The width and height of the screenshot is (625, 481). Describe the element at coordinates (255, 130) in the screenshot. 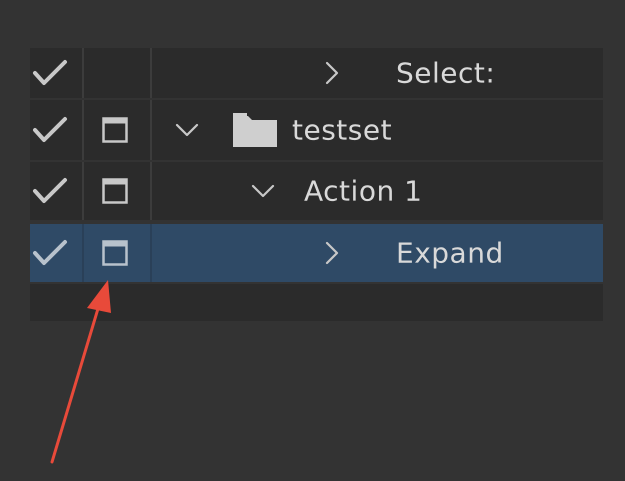

I see `folder-icon` at that location.